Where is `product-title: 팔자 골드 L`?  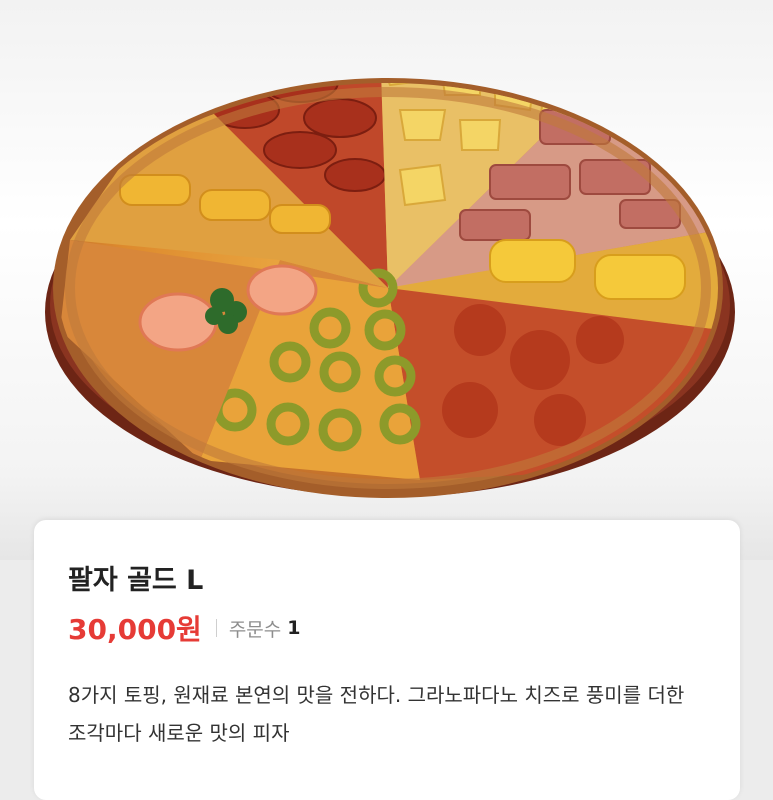 product-title: 팔자 골드 L is located at coordinates (136, 580).